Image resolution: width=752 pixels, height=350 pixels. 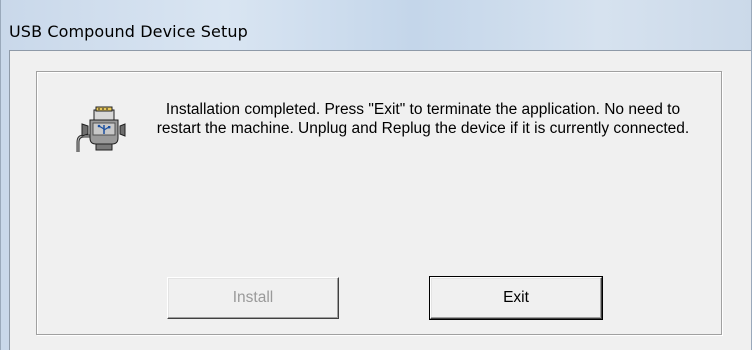 What do you see at coordinates (376, 25) in the screenshot?
I see `title-bar: USB Compound Device Setup` at bounding box center [376, 25].